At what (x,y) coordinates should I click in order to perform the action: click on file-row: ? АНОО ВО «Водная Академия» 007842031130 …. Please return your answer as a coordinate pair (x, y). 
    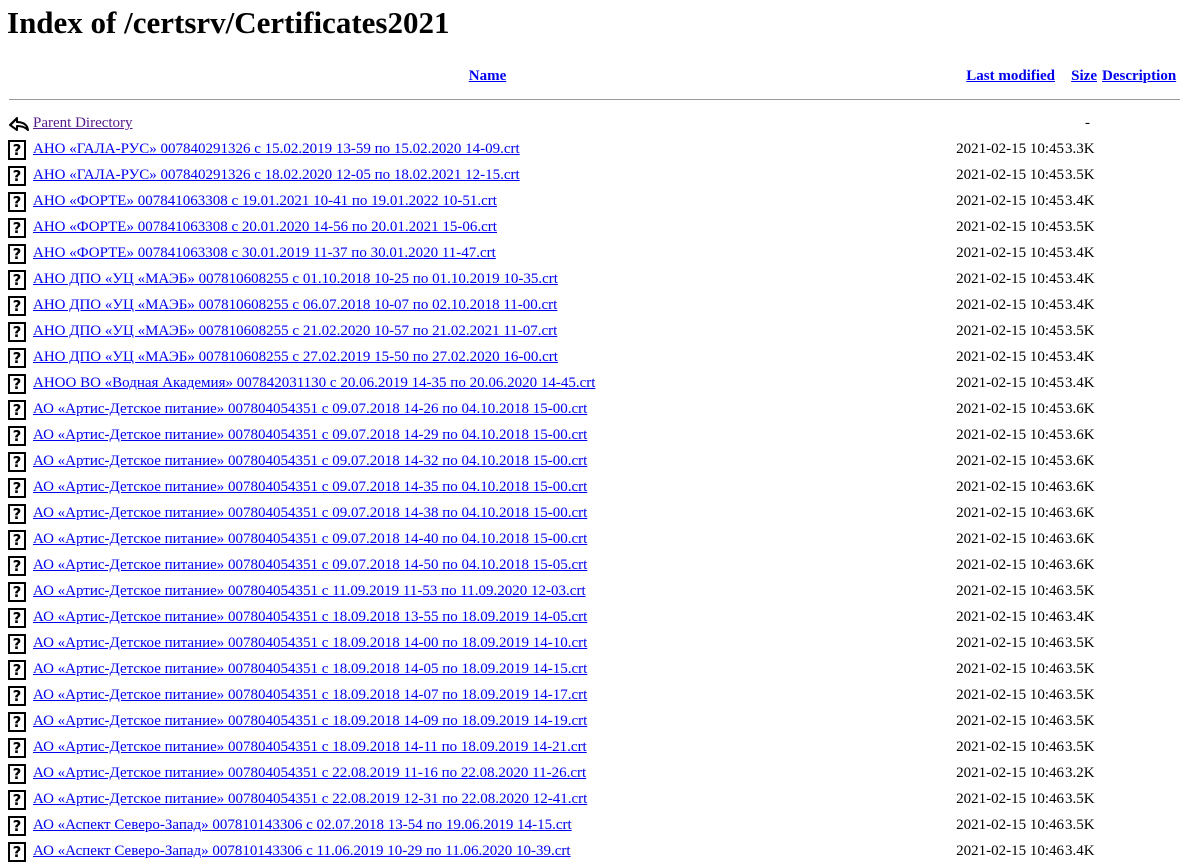
    Looking at the image, I should click on (593, 383).